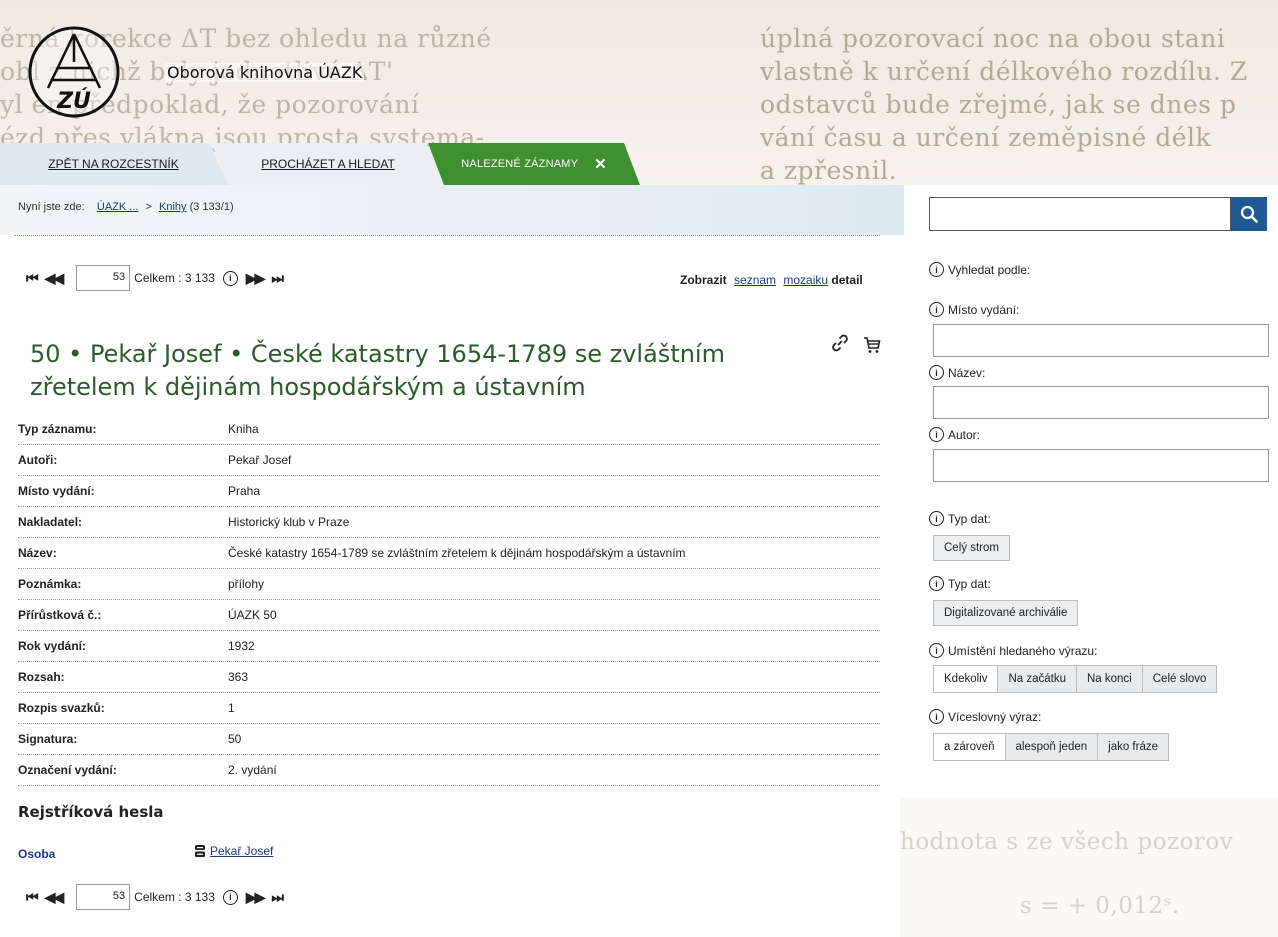  I want to click on close-icon: ✕, so click(600, 164).